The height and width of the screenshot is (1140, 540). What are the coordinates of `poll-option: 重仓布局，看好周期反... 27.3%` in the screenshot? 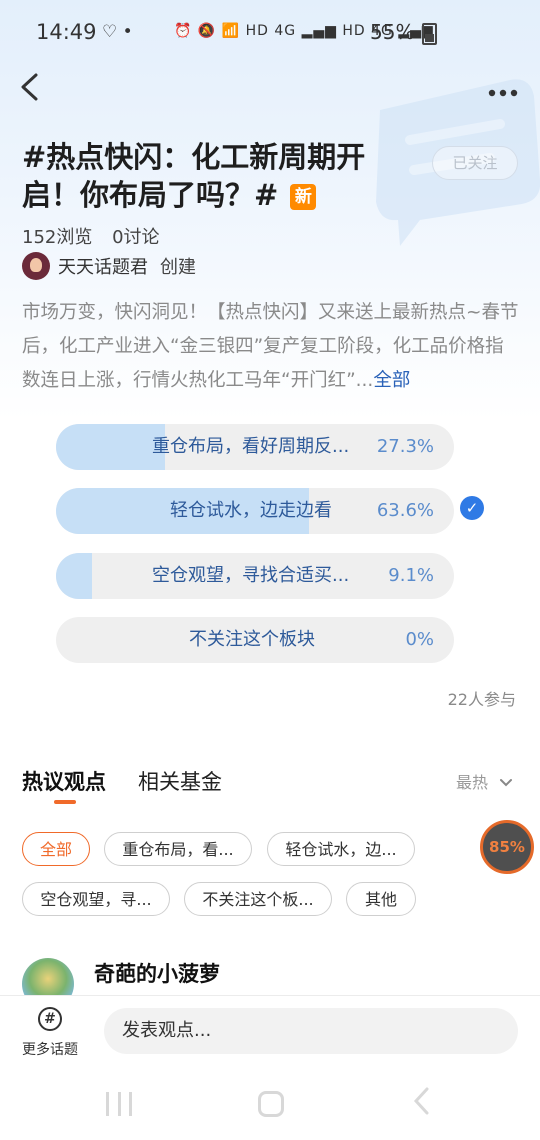 It's located at (255, 447).